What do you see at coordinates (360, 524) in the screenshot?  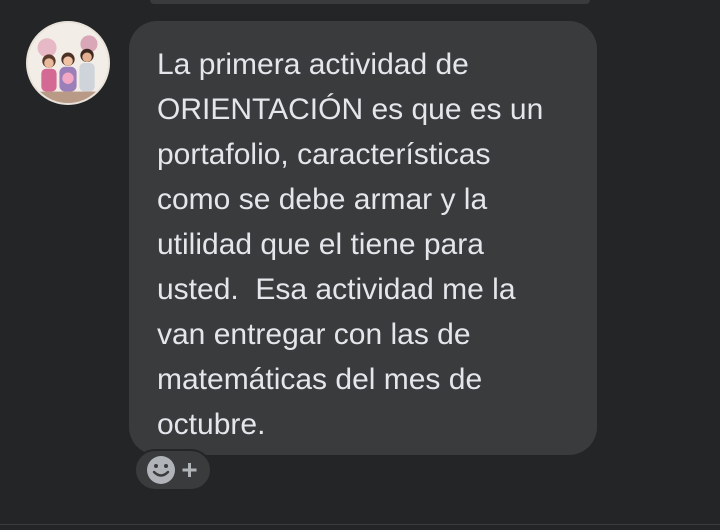 I see `bottom-divider` at bounding box center [360, 524].